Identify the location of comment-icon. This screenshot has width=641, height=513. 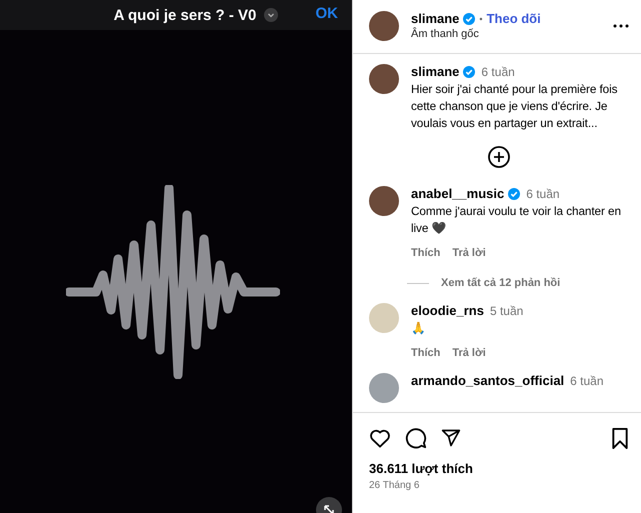
(416, 438).